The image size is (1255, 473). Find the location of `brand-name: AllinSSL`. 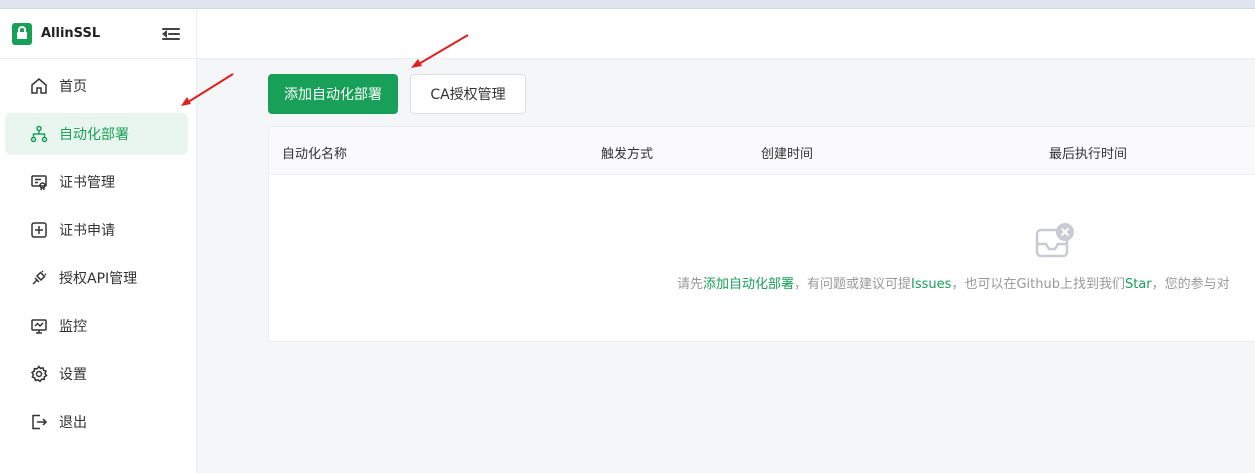

brand-name: AllinSSL is located at coordinates (71, 33).